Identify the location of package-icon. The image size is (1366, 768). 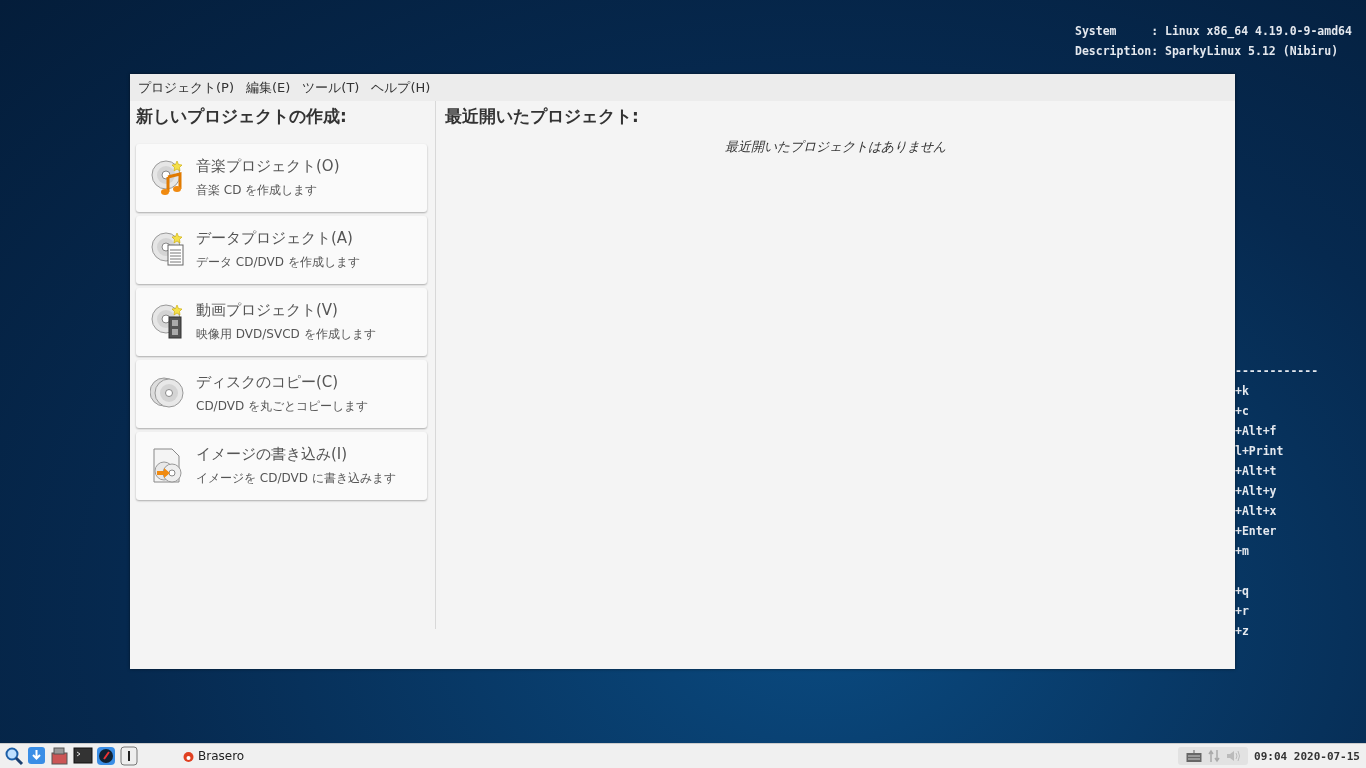
(60, 756).